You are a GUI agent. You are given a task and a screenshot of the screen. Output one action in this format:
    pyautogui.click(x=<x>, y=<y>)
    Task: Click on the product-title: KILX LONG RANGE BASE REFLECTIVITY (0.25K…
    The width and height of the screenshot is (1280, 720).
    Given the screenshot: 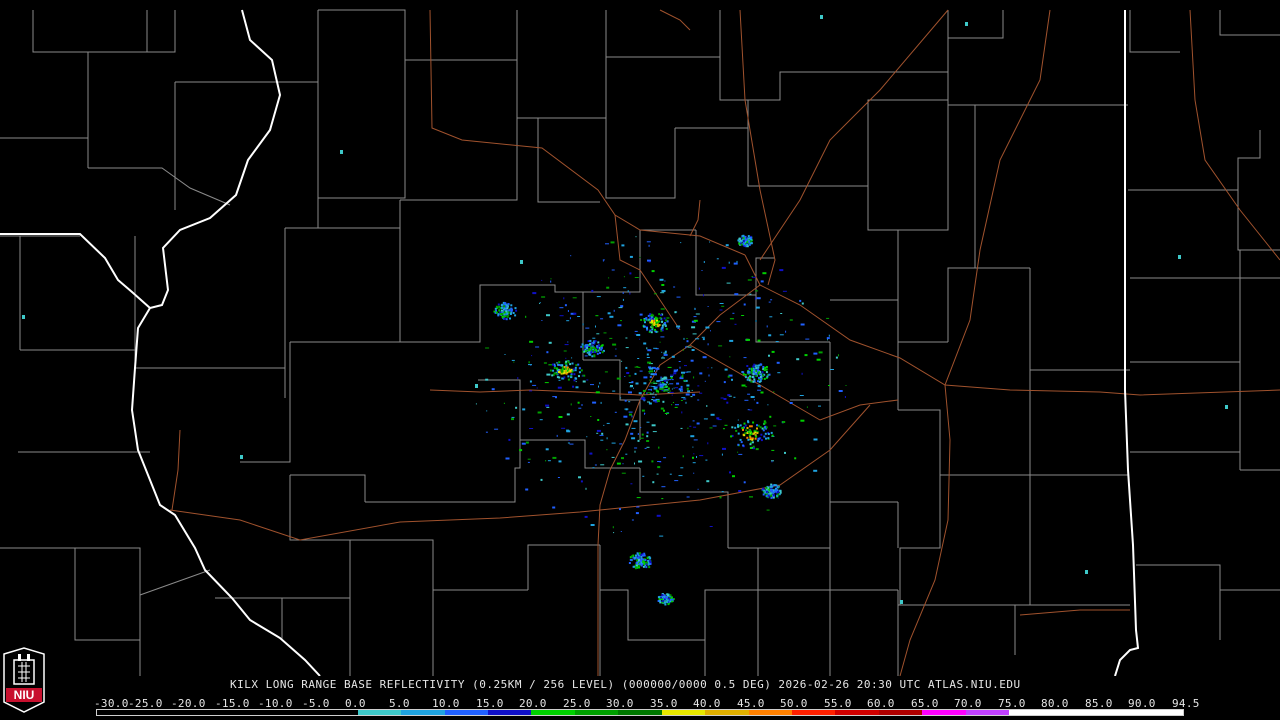 What is the action you would take?
    pyautogui.click(x=625, y=684)
    